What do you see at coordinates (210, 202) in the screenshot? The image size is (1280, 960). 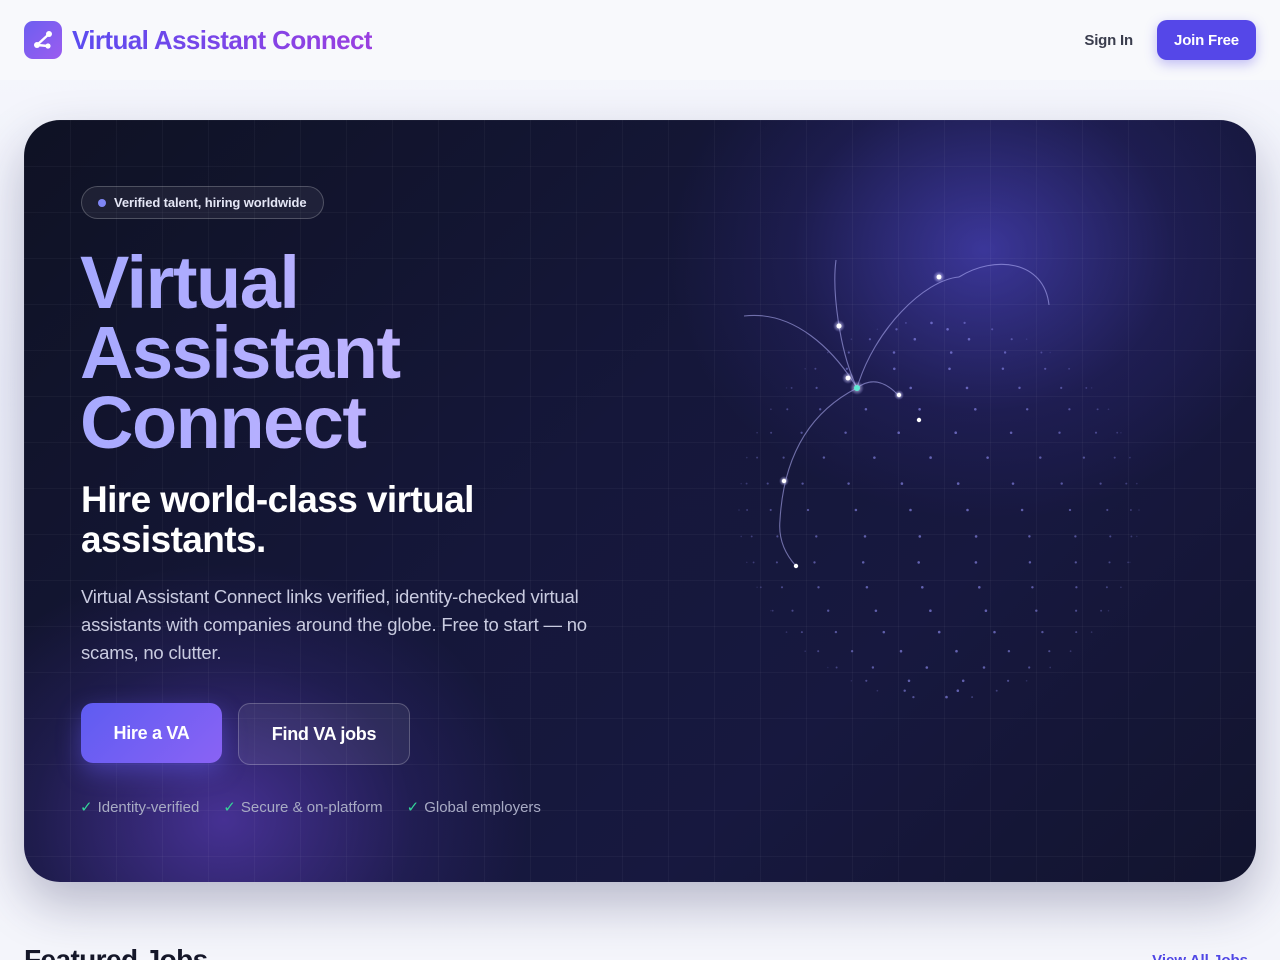 I see `badge-text: Verified talent, hiring worldwide` at bounding box center [210, 202].